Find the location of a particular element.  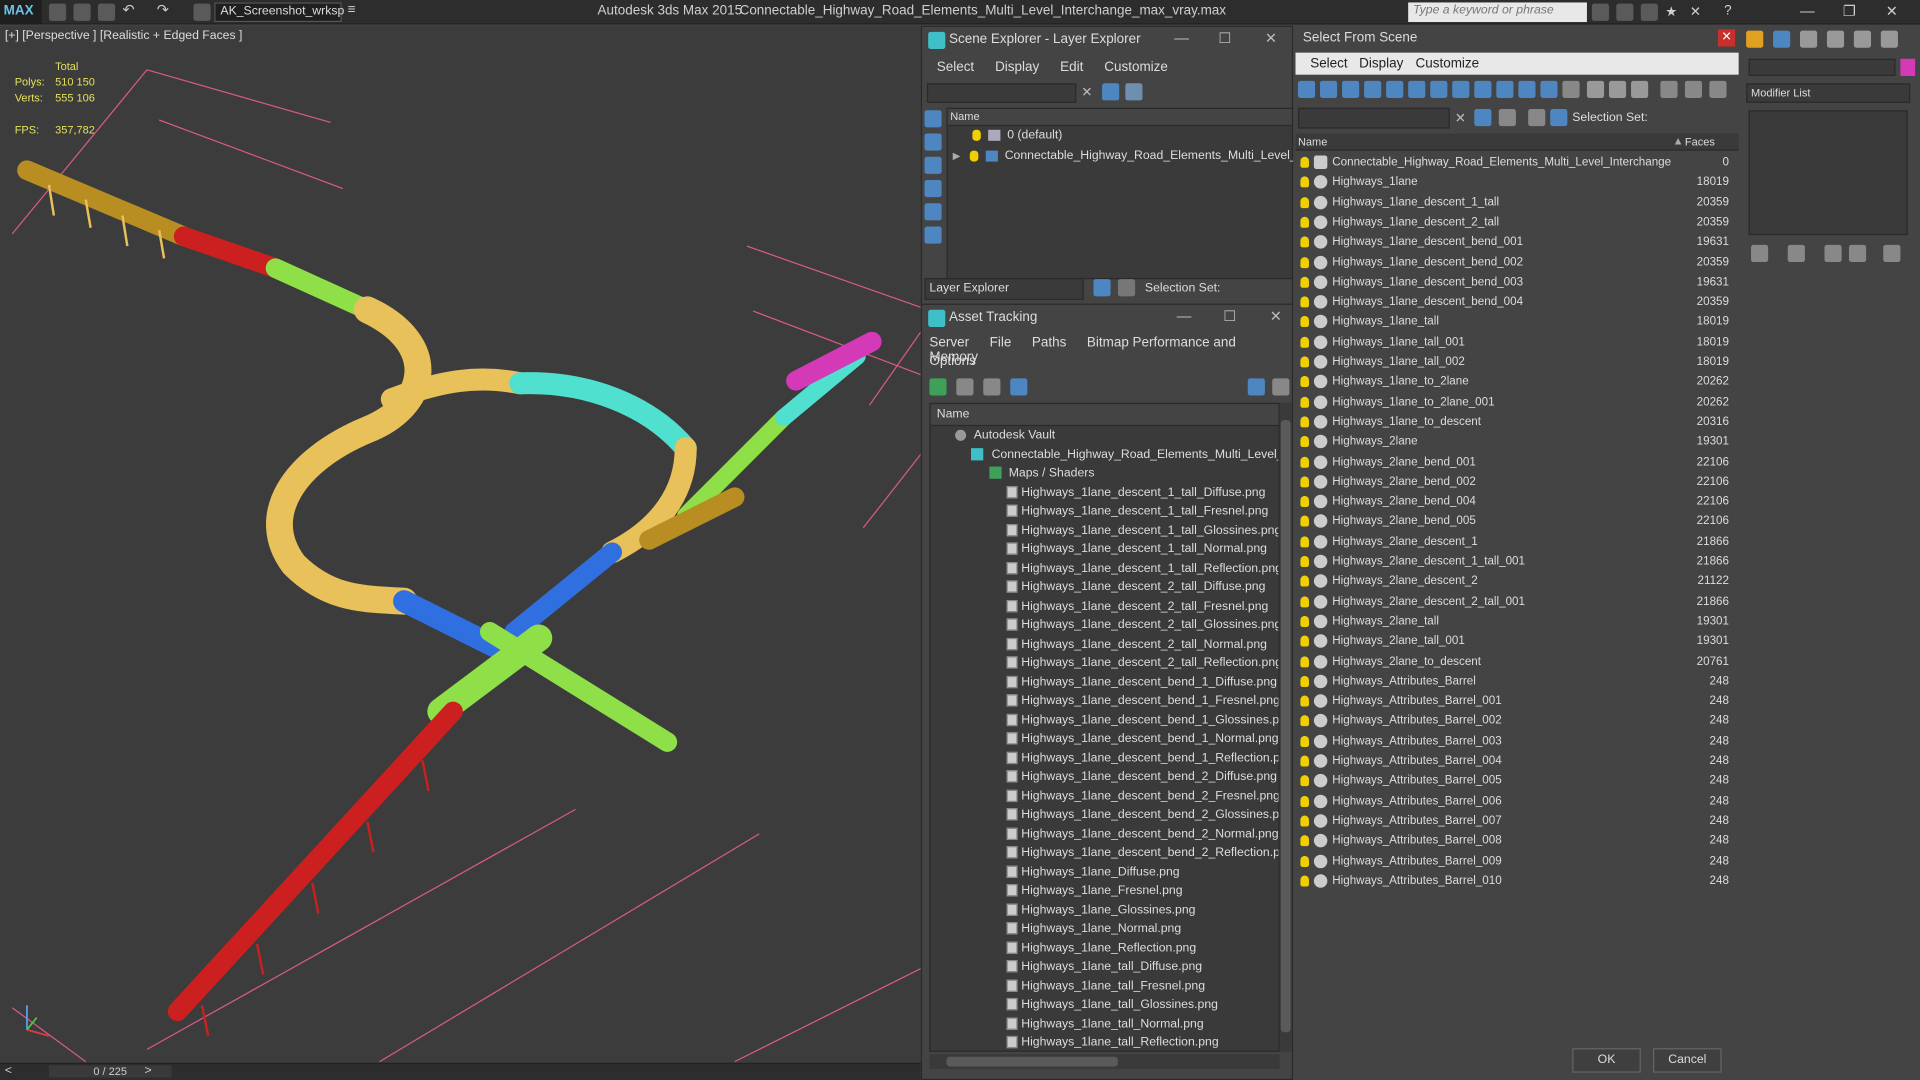

object-row: Highways_2lane_descent_1_tall_001 21866 is located at coordinates (1517, 562).